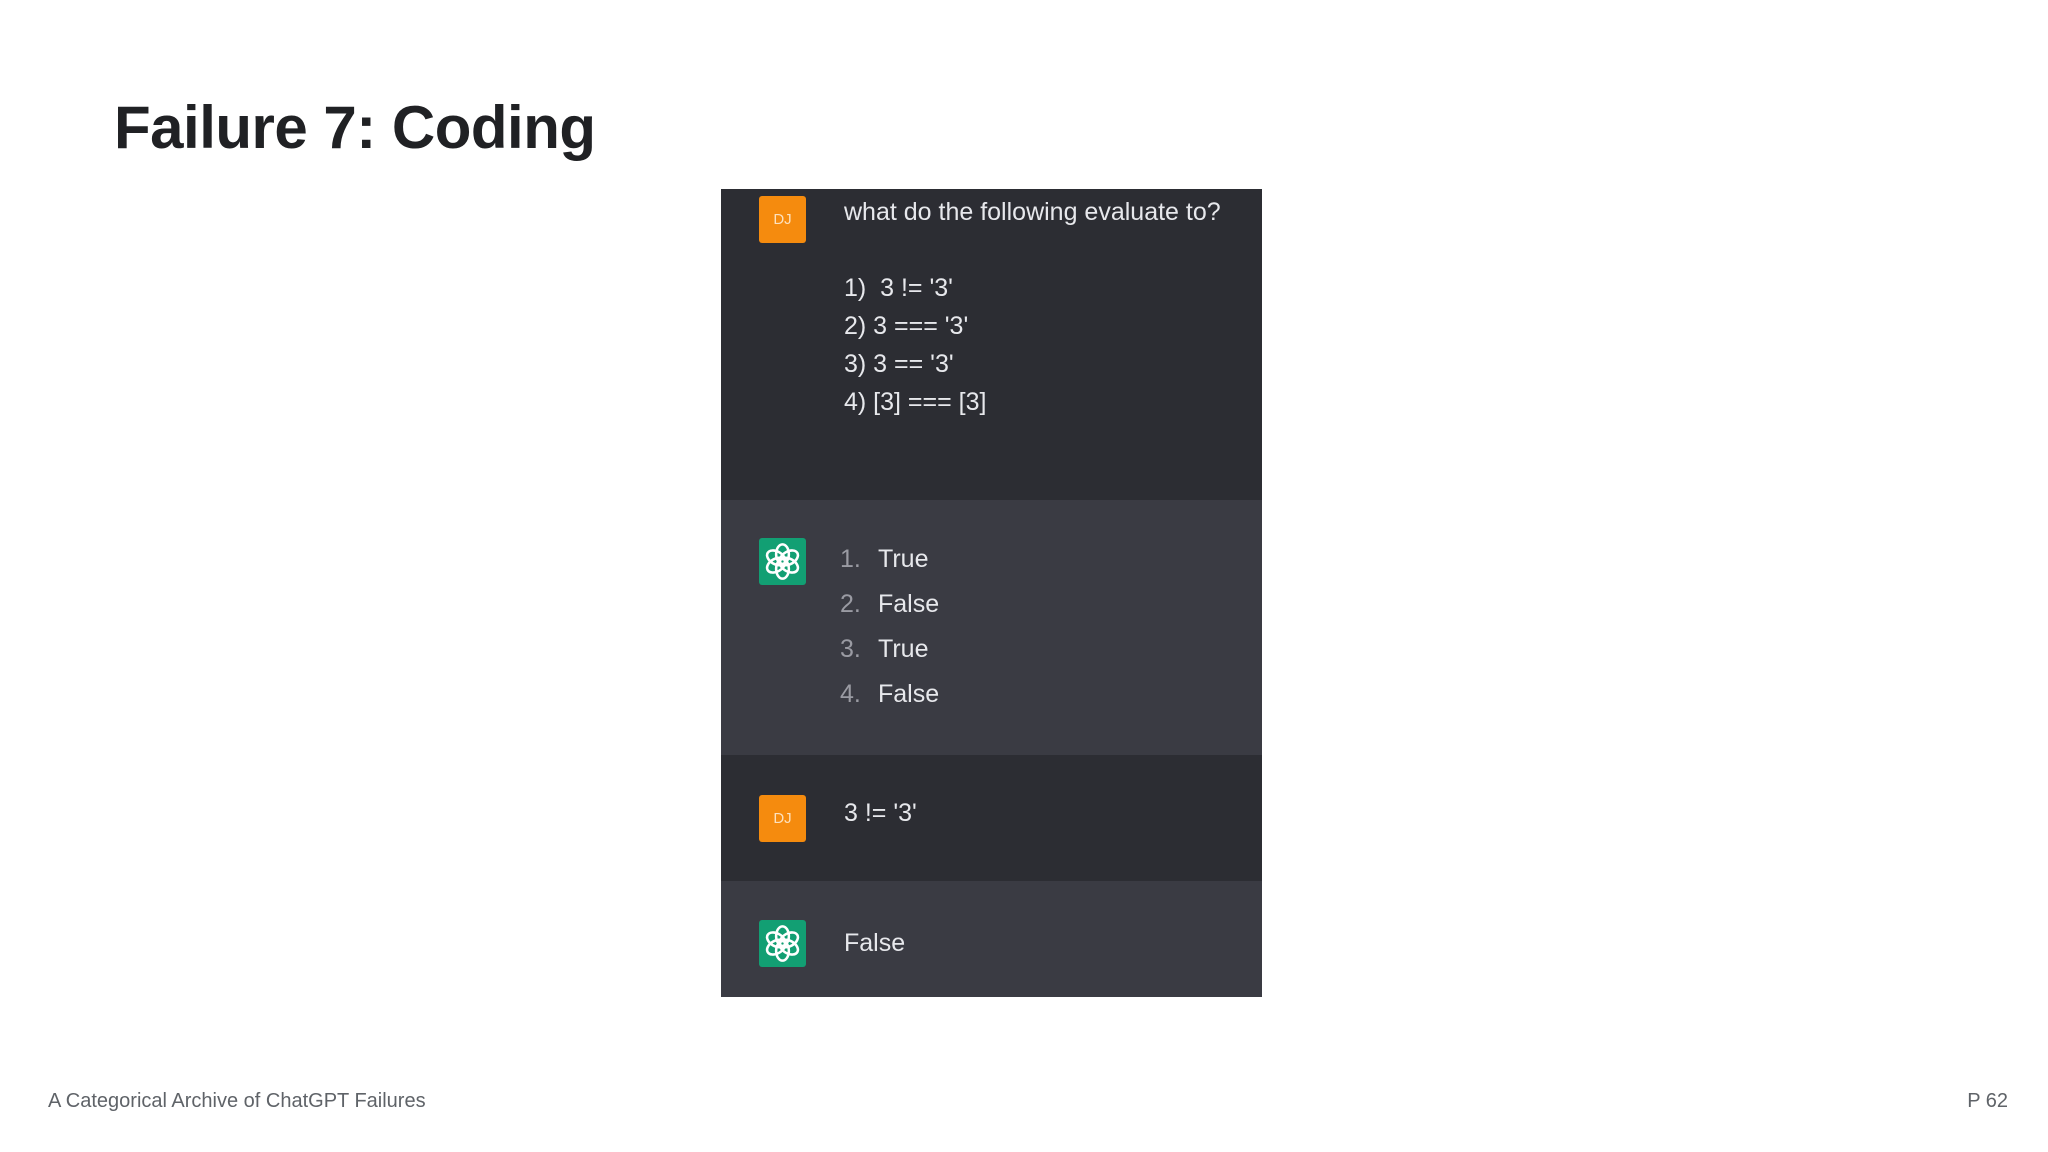 The image size is (2048, 1152). Describe the element at coordinates (880, 813) in the screenshot. I see `user-followup-text: 3 != '3'` at that location.